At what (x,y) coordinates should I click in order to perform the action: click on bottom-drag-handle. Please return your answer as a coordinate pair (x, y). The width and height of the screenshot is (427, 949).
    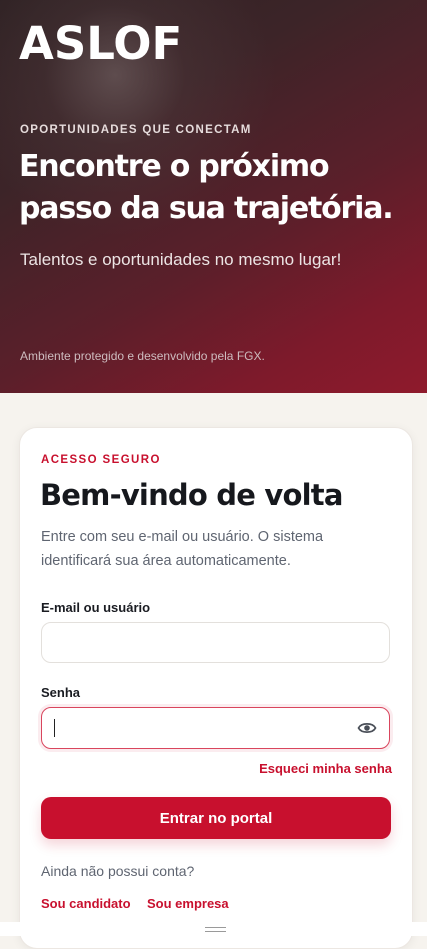
    Looking at the image, I should click on (213, 929).